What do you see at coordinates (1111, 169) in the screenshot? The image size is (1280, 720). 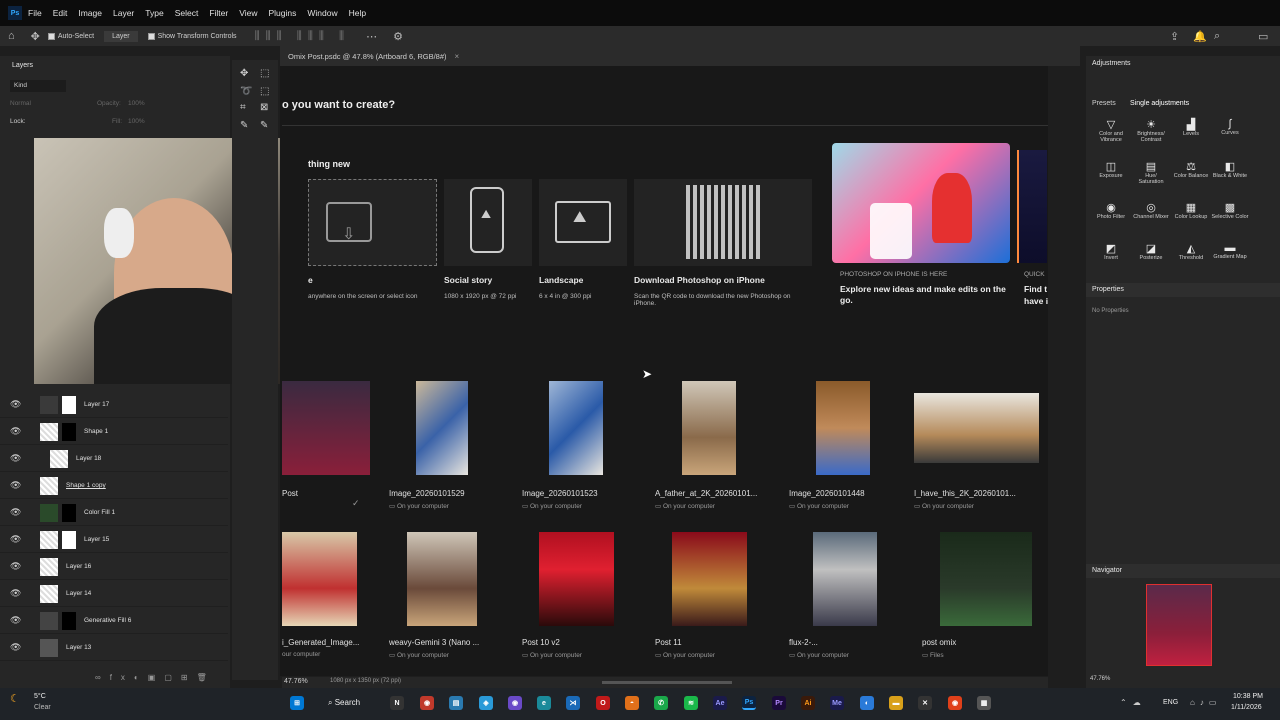 I see `adj-exposure: ◫ Exposure` at bounding box center [1111, 169].